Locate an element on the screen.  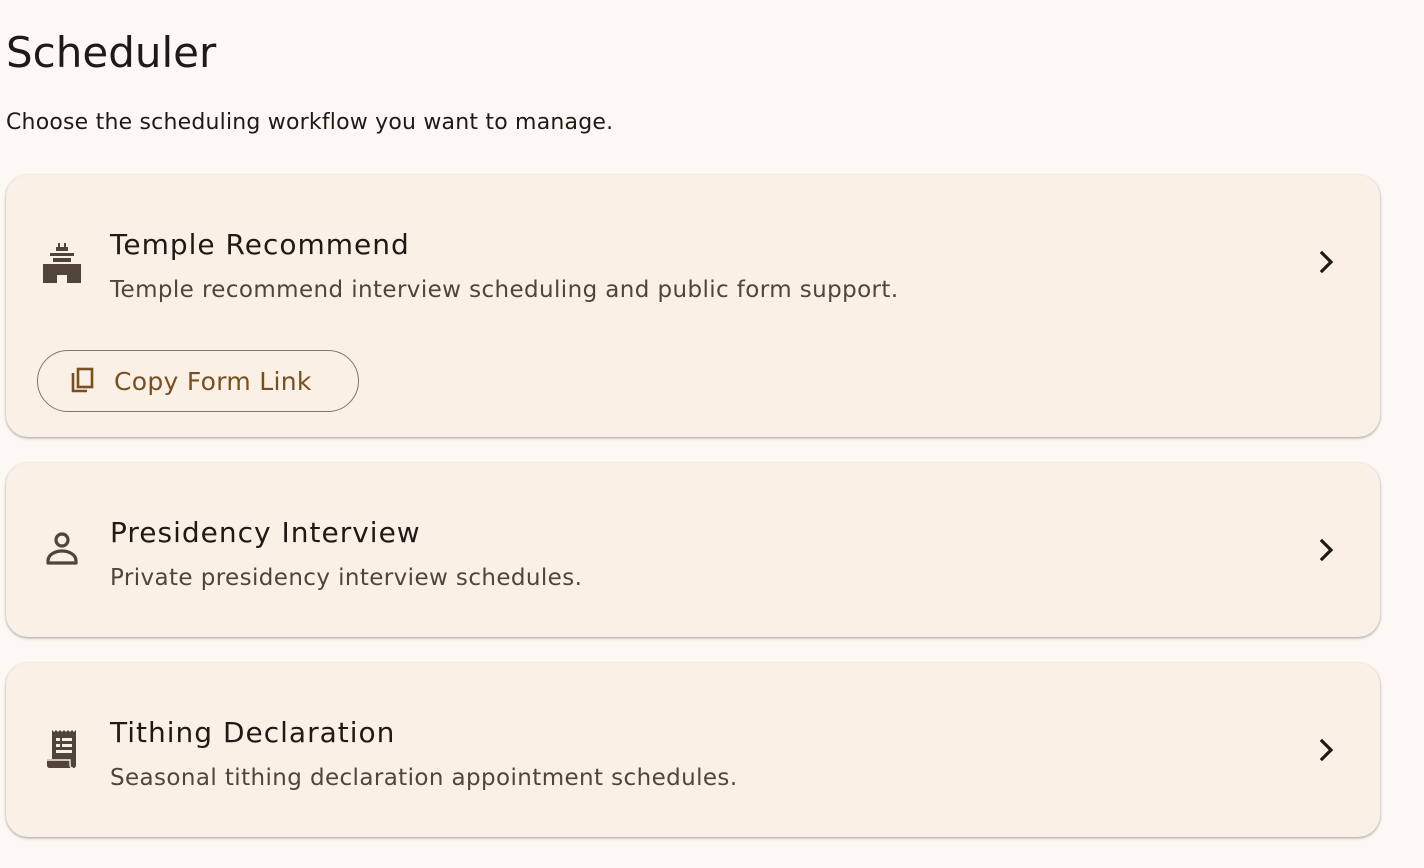
page-title: Scheduler is located at coordinates (111, 52).